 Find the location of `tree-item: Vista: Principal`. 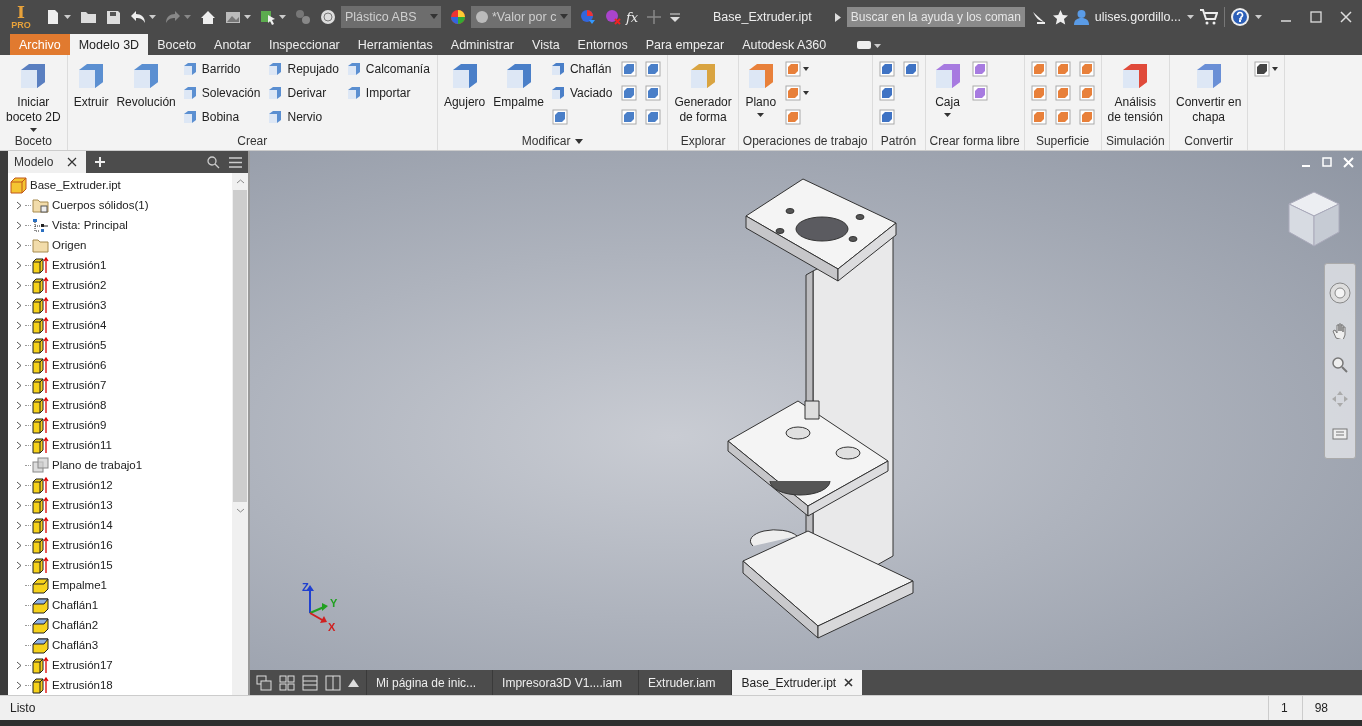

tree-item: Vista: Principal is located at coordinates (90, 225).